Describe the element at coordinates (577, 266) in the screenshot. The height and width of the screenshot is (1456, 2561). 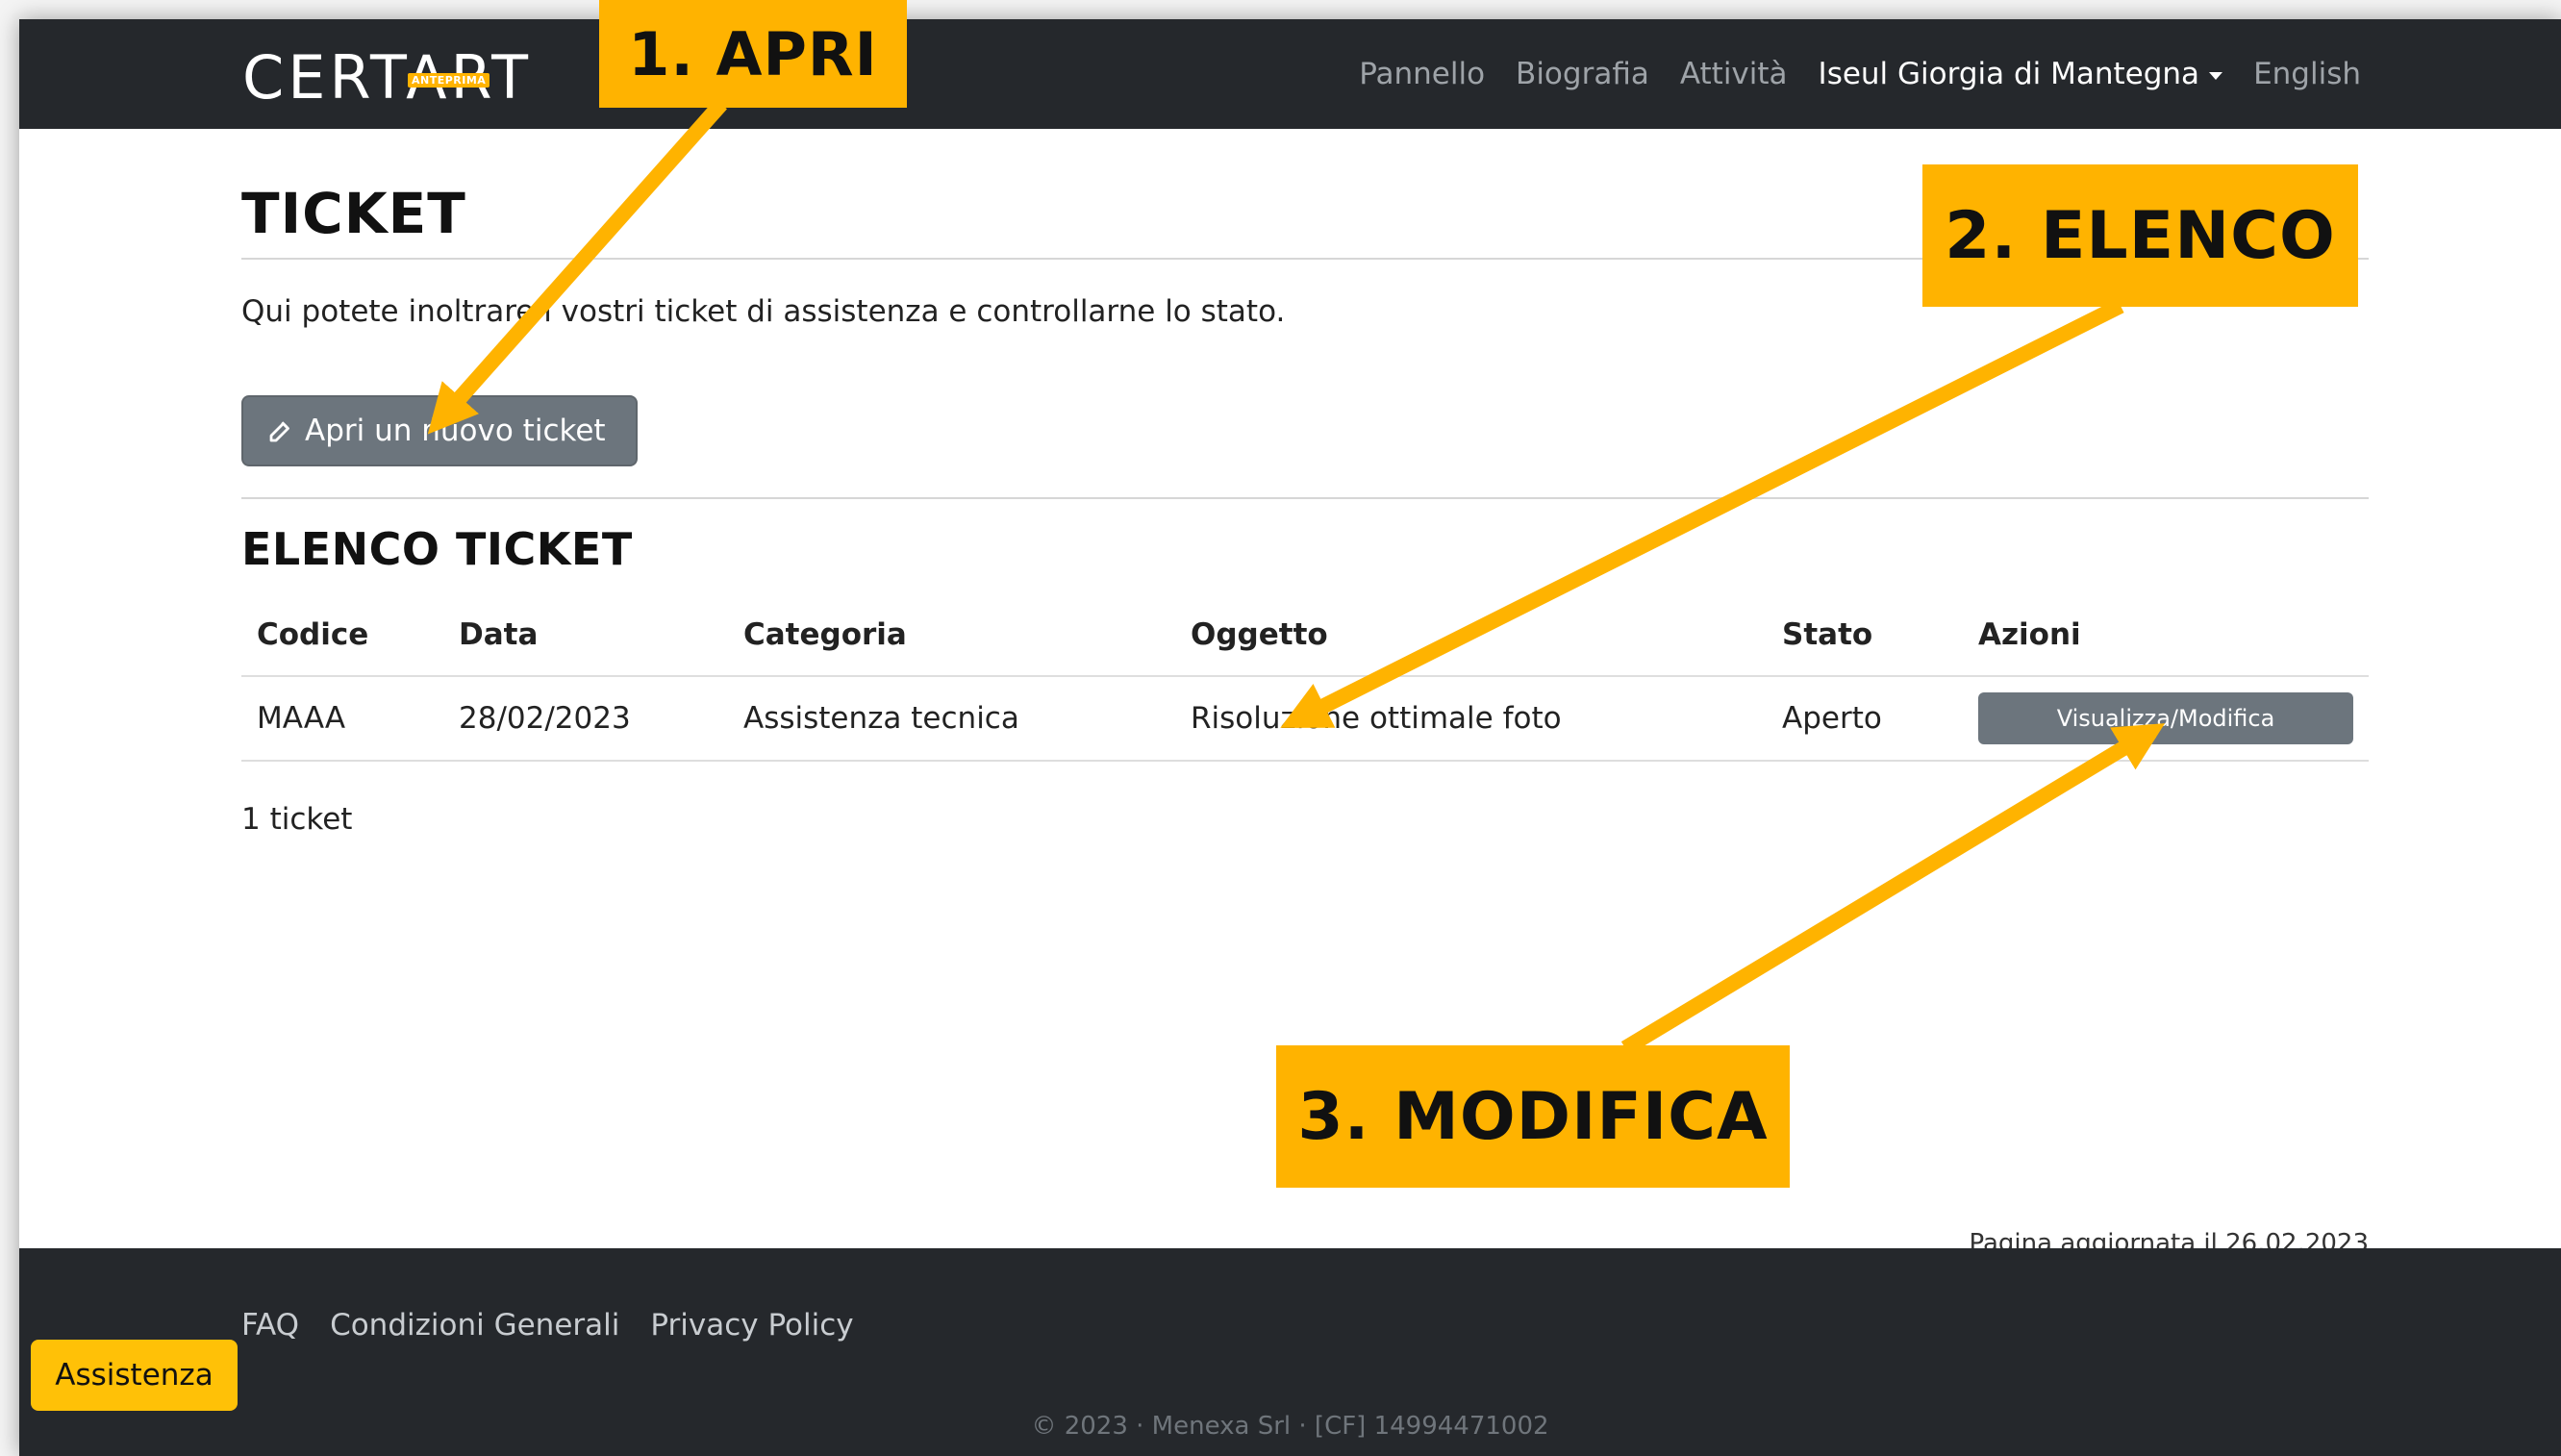
I see `arrow-to-new-ticket` at that location.